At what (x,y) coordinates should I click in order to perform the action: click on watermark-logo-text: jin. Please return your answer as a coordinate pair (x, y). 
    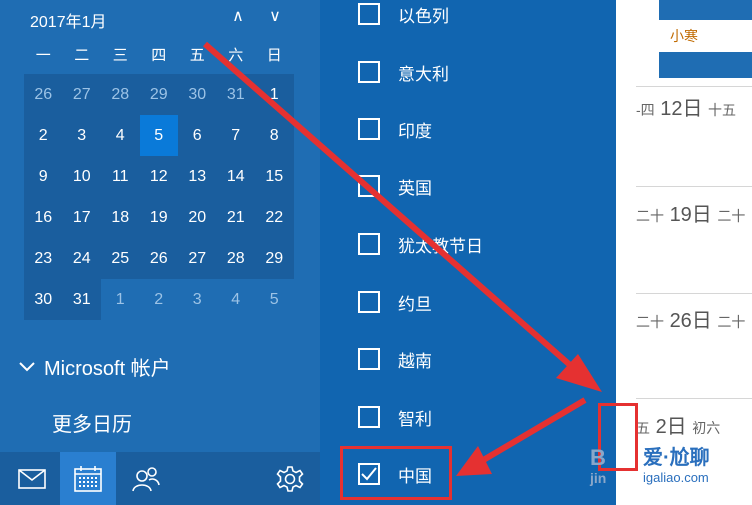
    Looking at the image, I should click on (598, 478).